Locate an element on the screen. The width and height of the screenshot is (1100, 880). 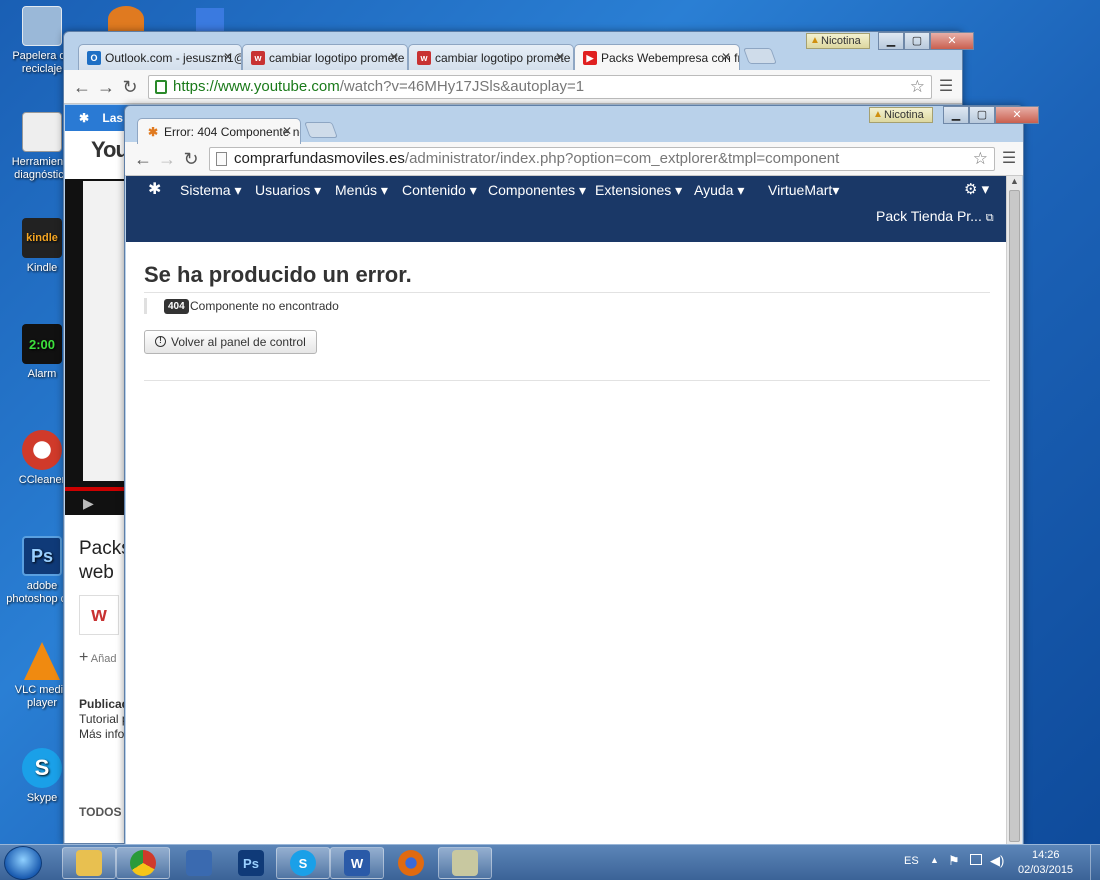
menu-componentes: Componentes ▾ is located at coordinates (537, 190).